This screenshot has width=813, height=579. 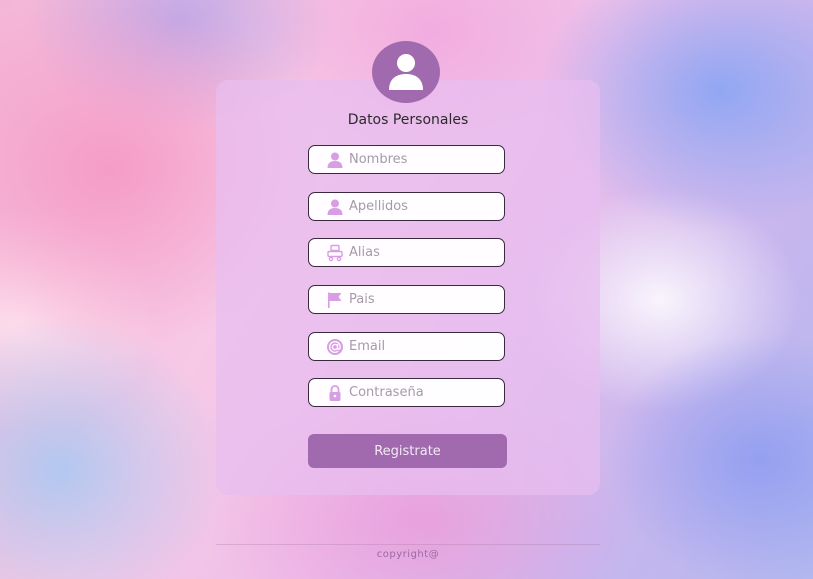 What do you see at coordinates (335, 300) in the screenshot?
I see `flag-icon` at bounding box center [335, 300].